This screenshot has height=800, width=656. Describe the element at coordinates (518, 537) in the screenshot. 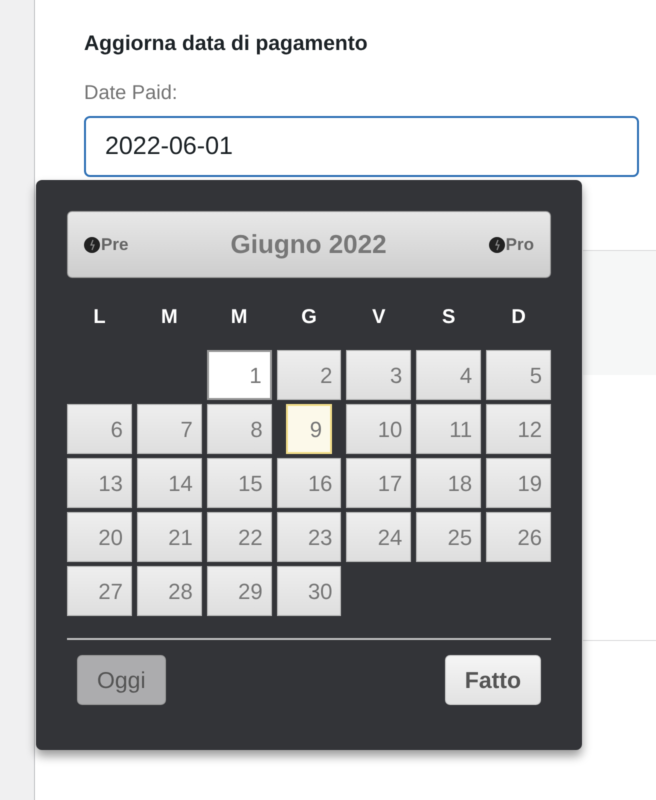

I see `day-cell: 26` at that location.